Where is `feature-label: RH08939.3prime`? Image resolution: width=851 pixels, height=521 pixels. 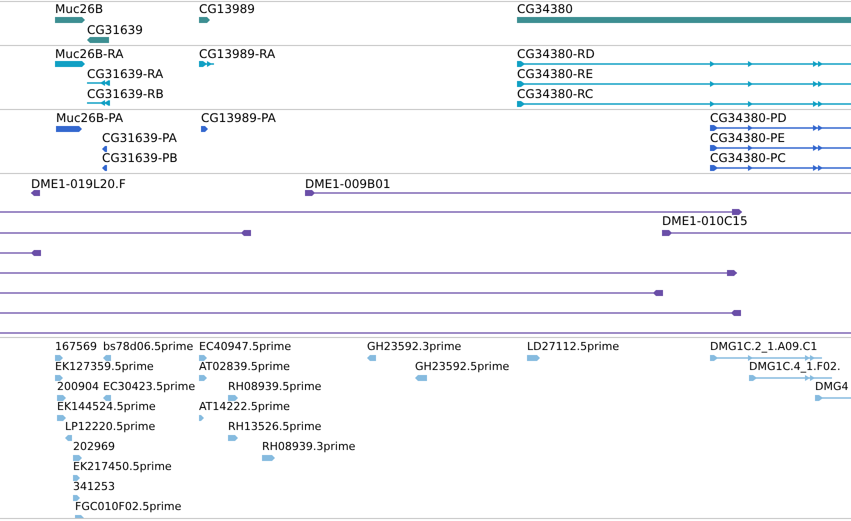 feature-label: RH08939.3prime is located at coordinates (309, 447).